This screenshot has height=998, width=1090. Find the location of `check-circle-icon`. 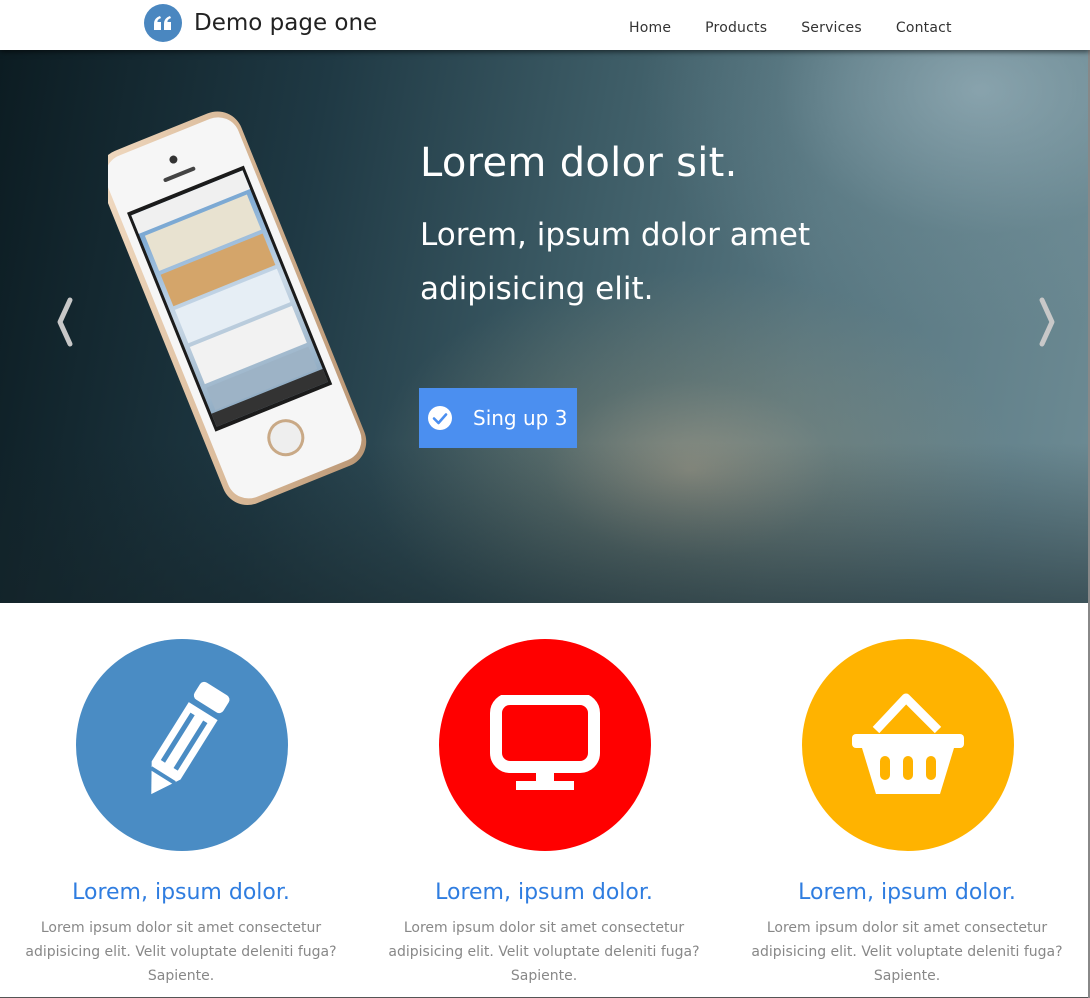

check-circle-icon is located at coordinates (440, 418).